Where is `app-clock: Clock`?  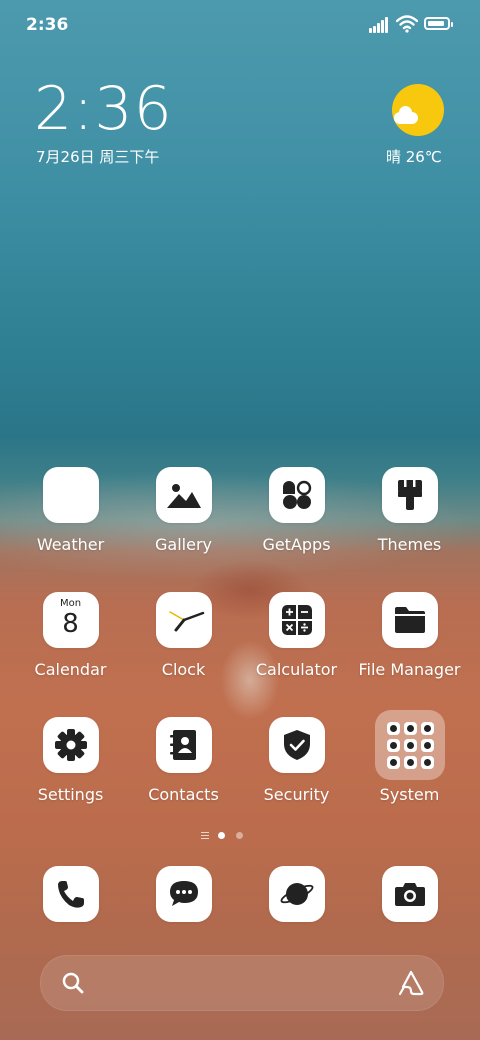 app-clock: Clock is located at coordinates (183, 635).